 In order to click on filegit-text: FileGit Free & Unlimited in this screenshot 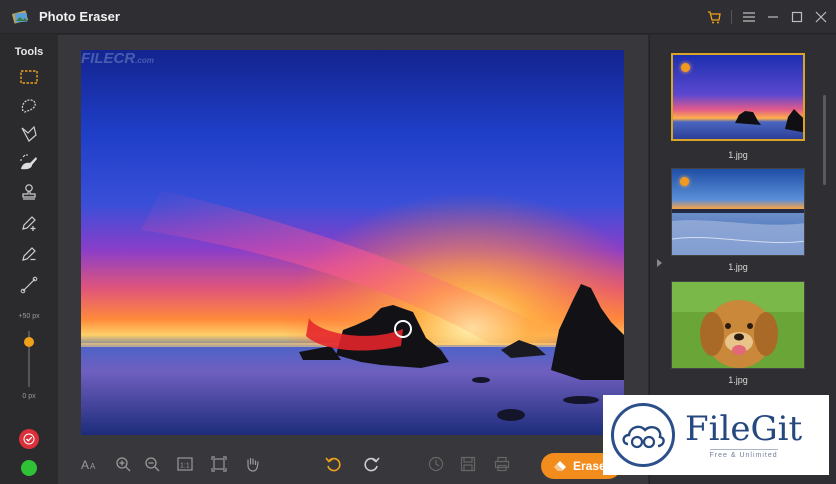, I will do `click(743, 435)`.